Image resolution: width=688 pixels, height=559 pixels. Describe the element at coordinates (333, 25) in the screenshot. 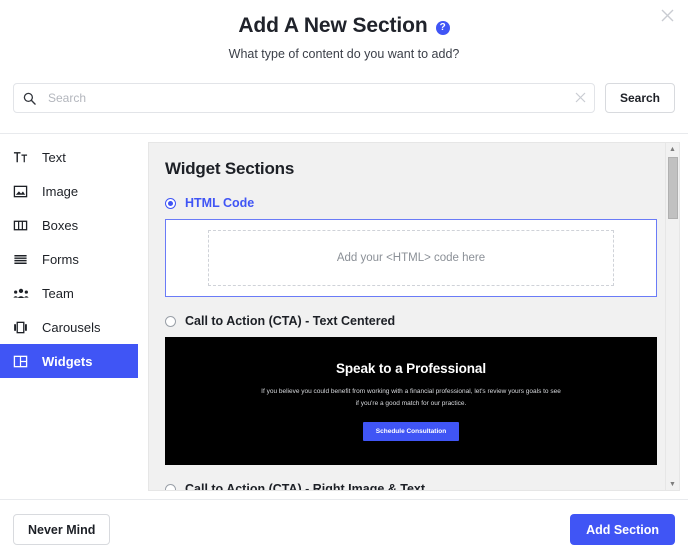

I see `page-title: Add A New Section` at that location.